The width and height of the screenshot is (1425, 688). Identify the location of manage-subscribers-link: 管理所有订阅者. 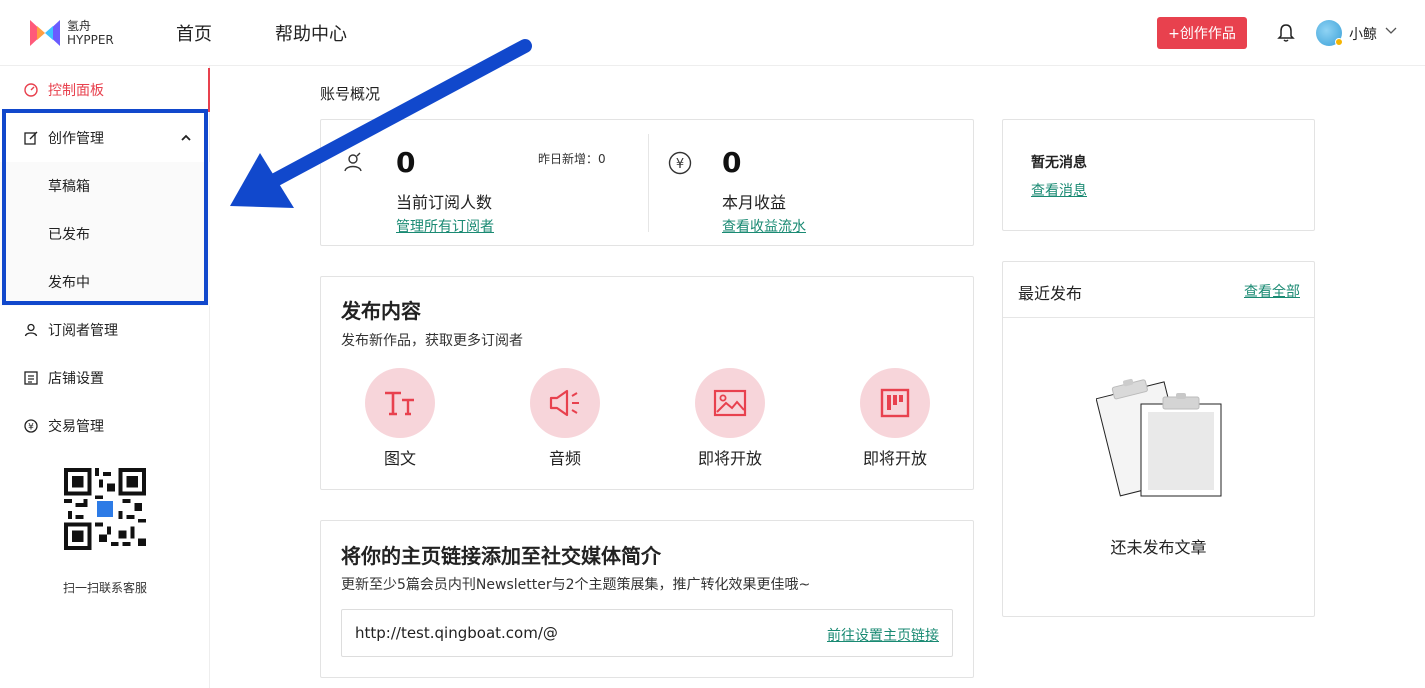
(445, 226).